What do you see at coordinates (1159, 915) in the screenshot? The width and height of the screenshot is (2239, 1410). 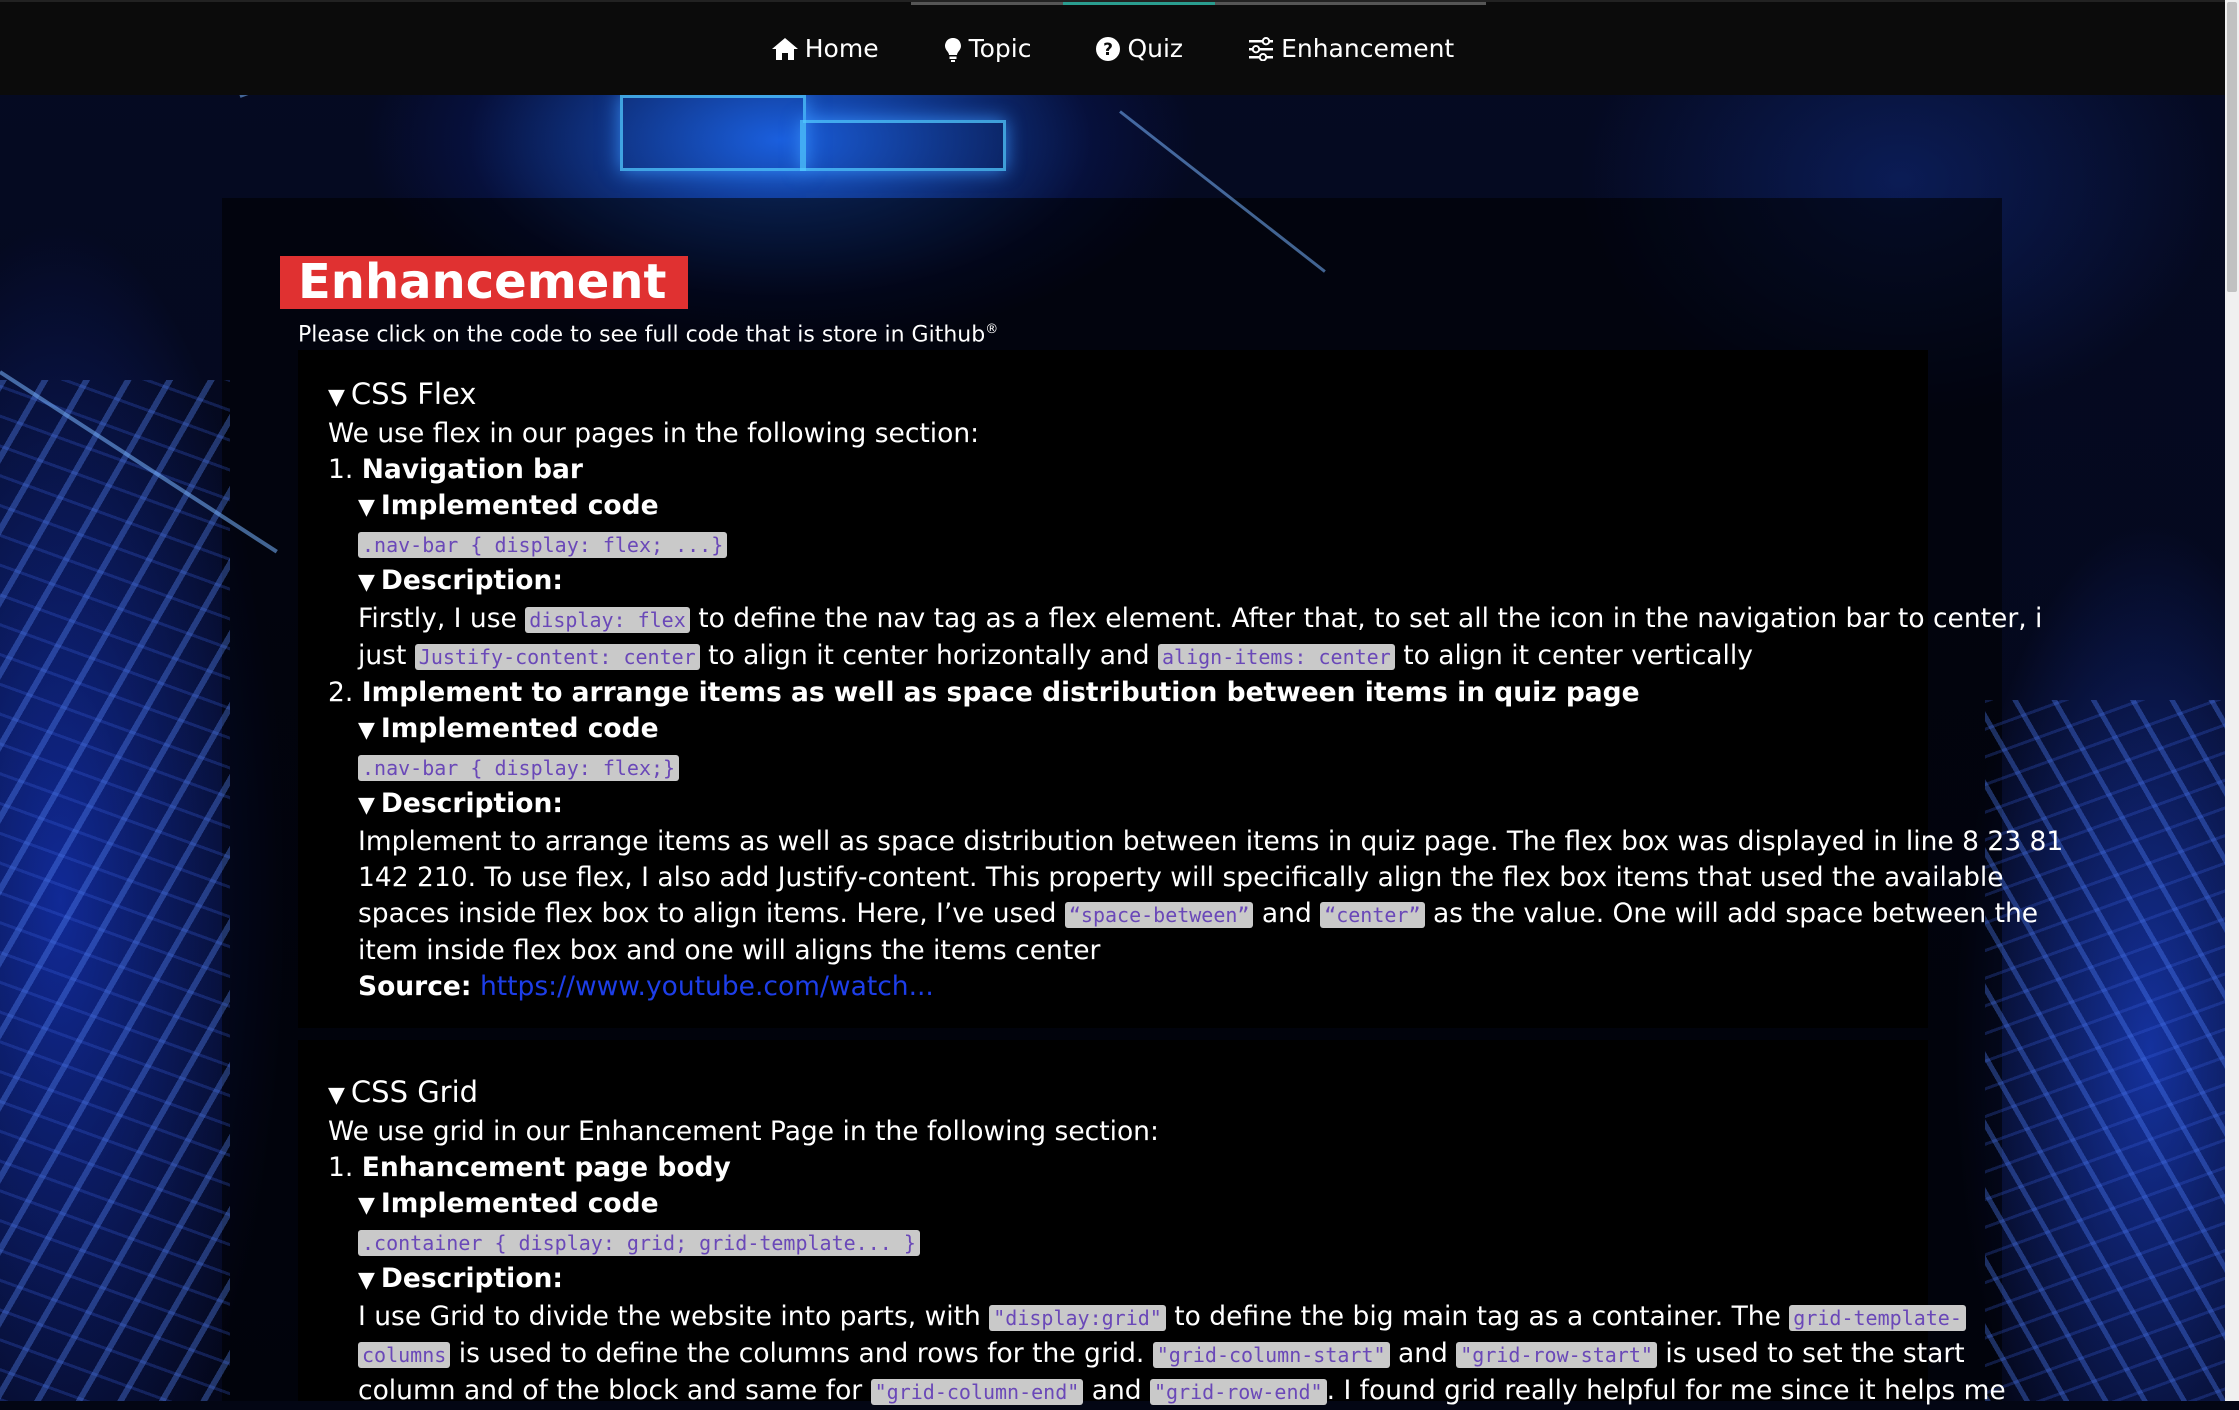 I see `inline-code: “space-between”` at bounding box center [1159, 915].